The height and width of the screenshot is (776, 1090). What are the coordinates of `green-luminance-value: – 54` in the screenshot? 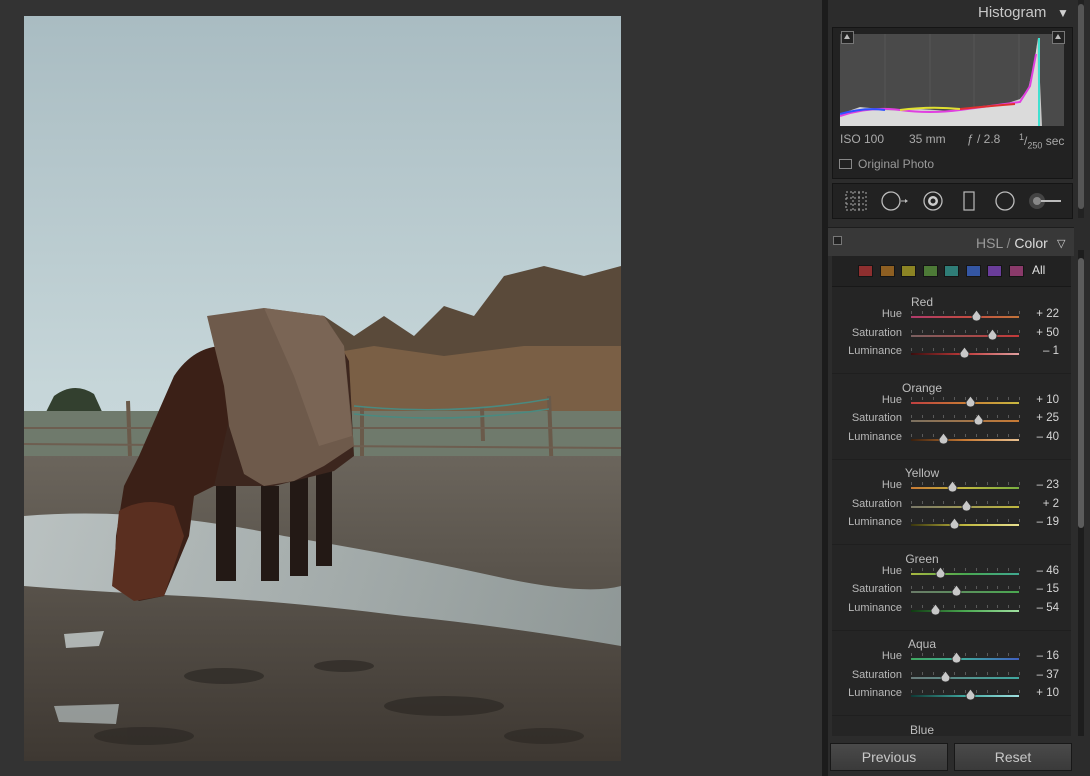 It's located at (1039, 608).